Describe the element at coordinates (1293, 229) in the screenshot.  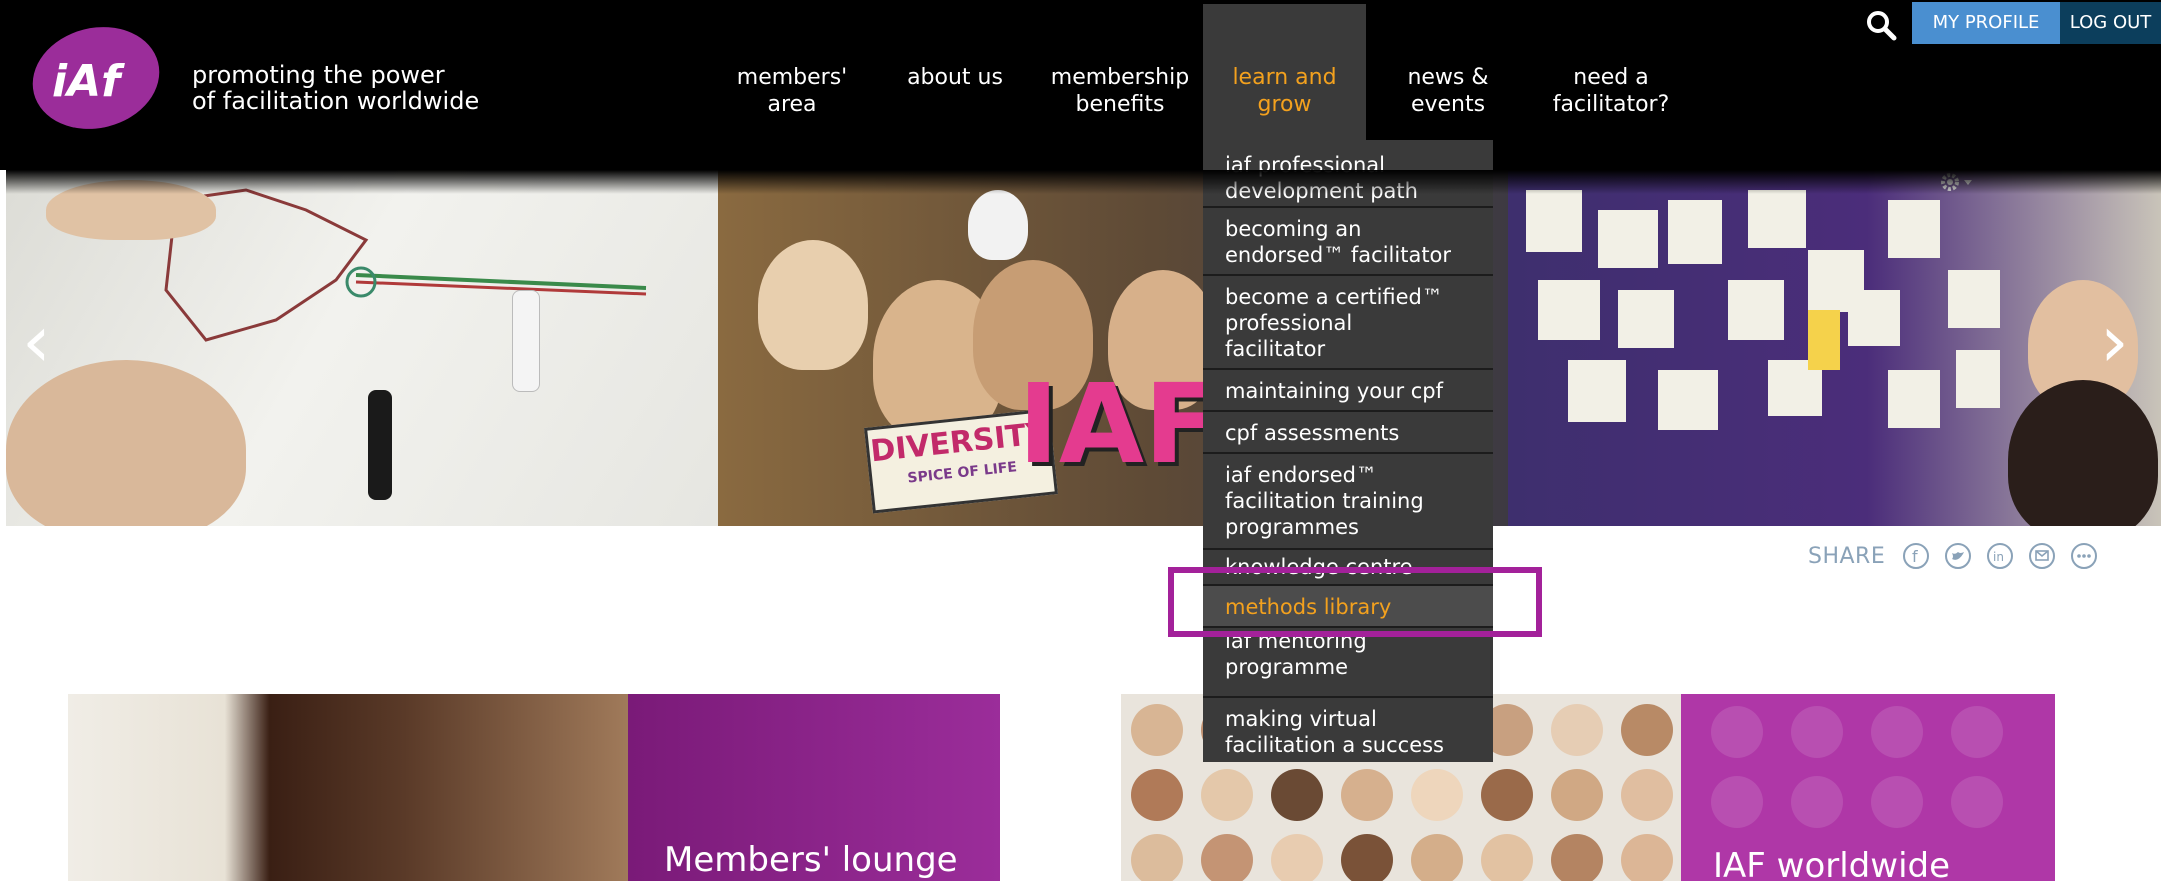
I see `menu-item-label: becoming an` at that location.